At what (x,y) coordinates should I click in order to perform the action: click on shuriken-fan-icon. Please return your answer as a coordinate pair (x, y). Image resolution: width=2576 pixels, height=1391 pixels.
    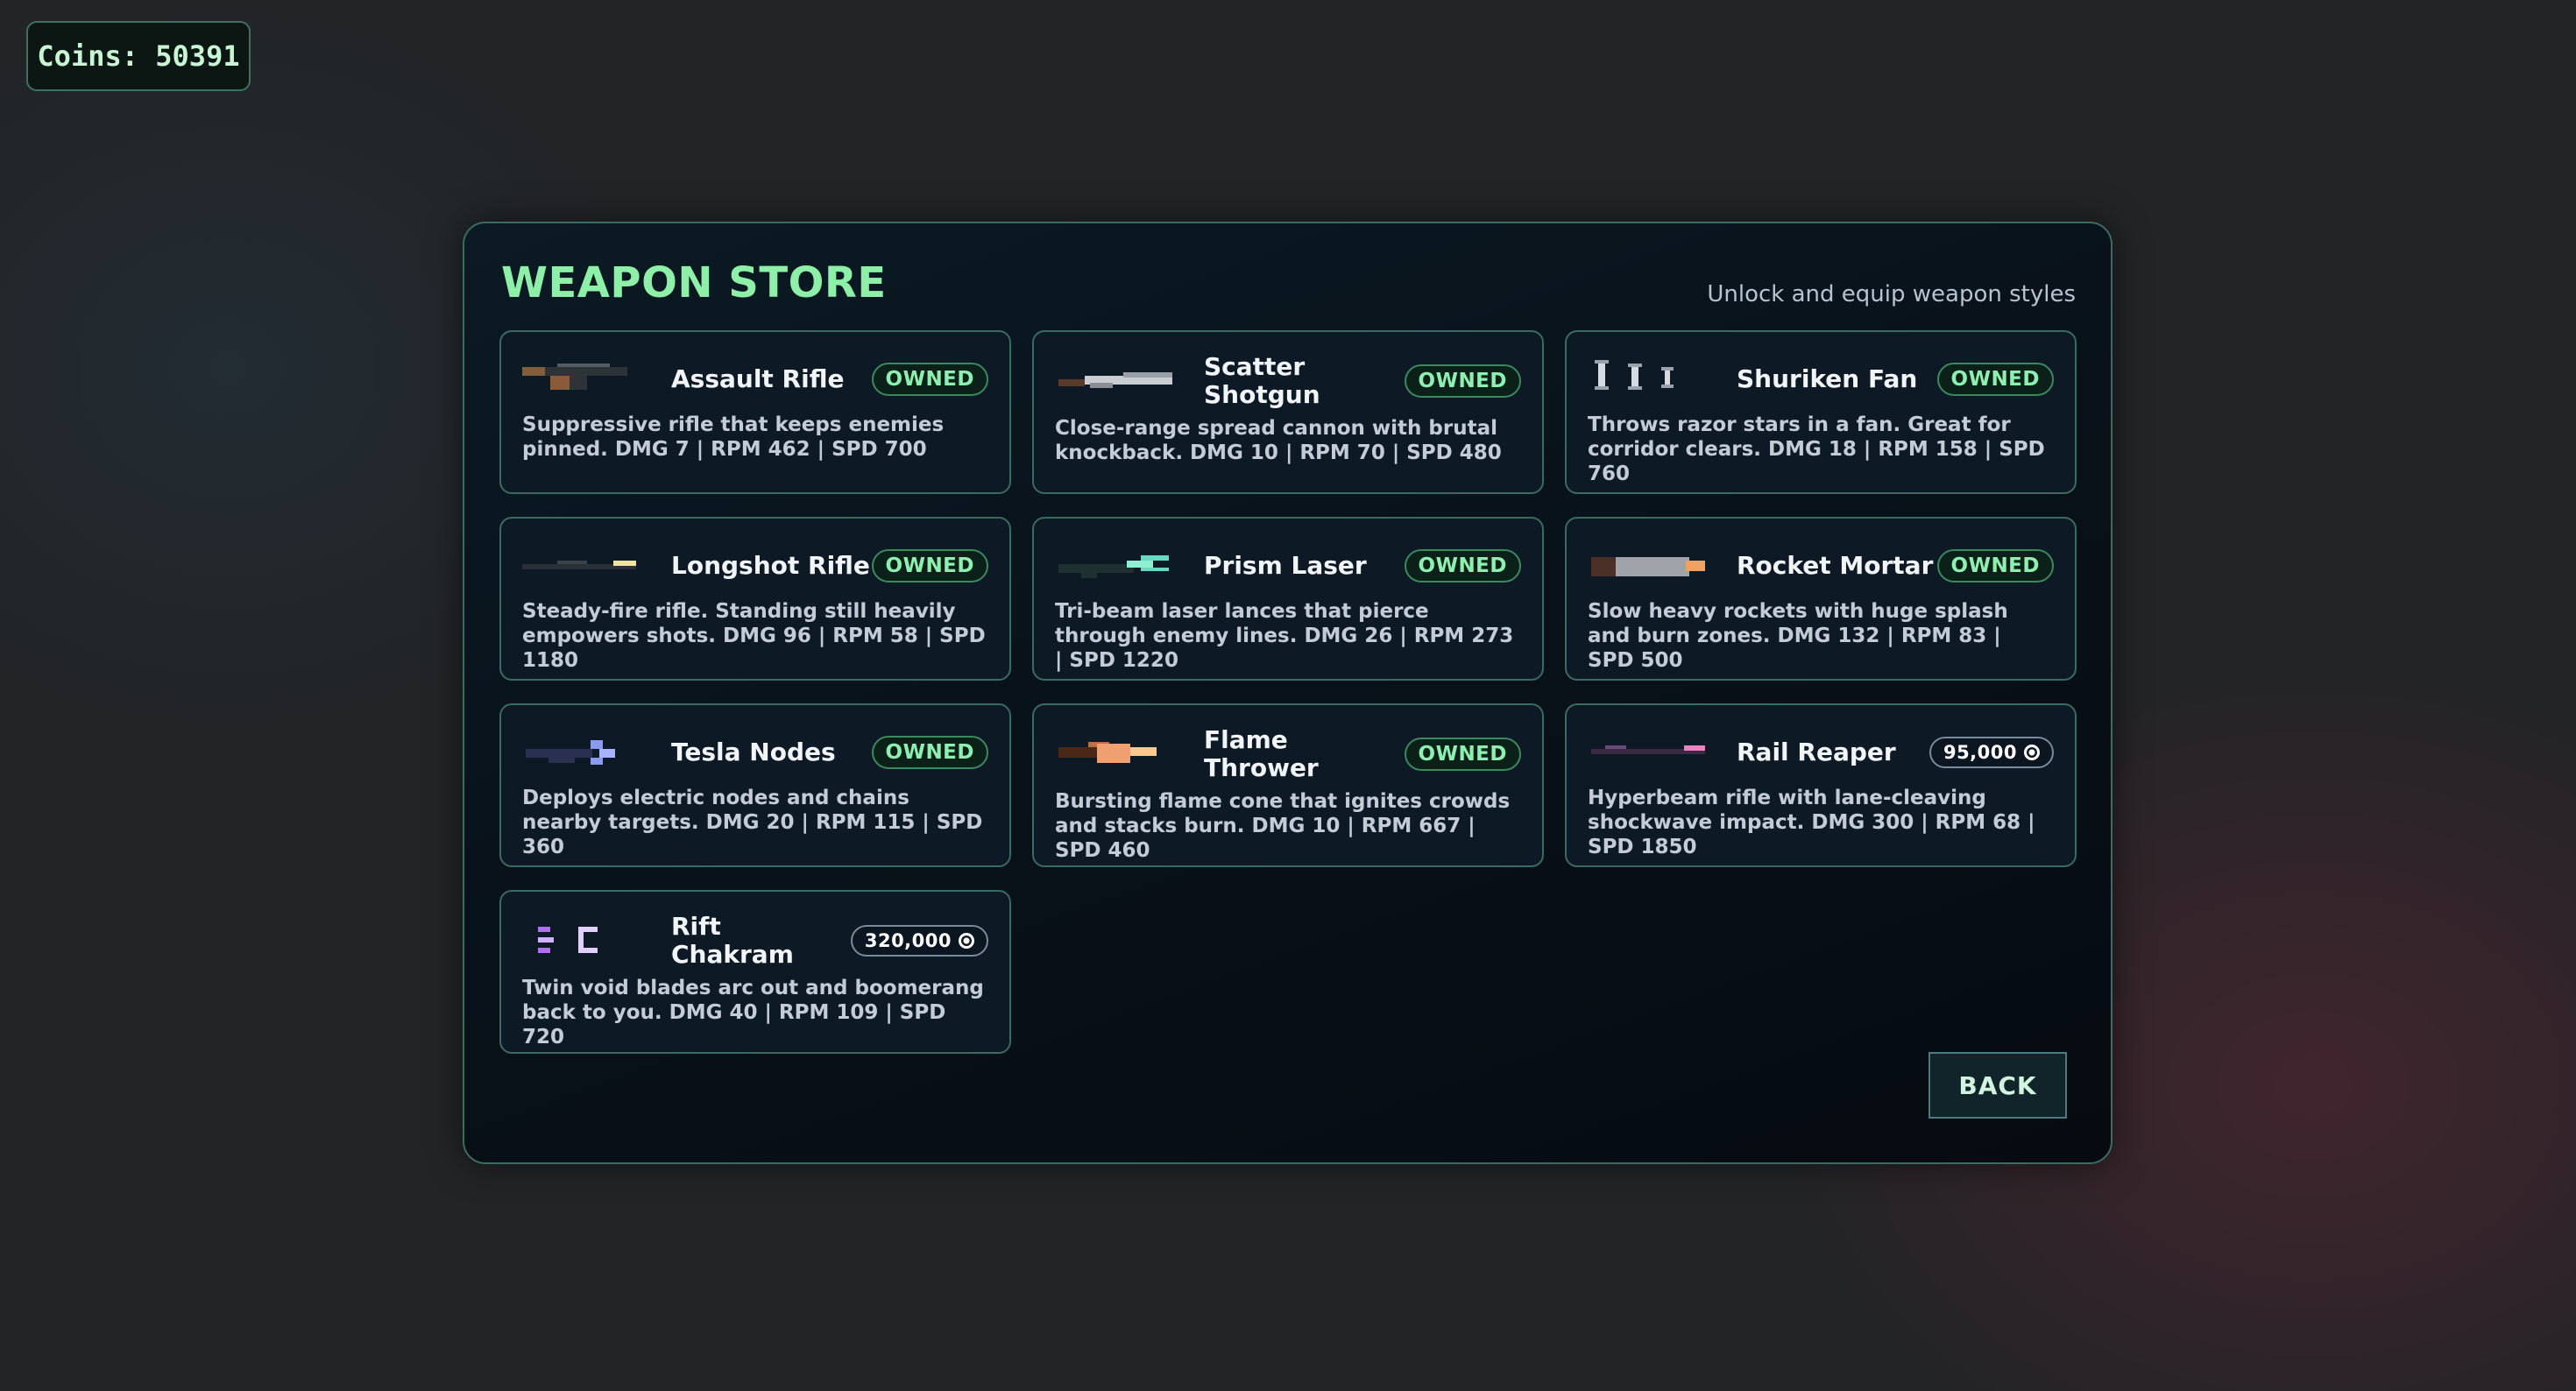
    Looking at the image, I should click on (1634, 375).